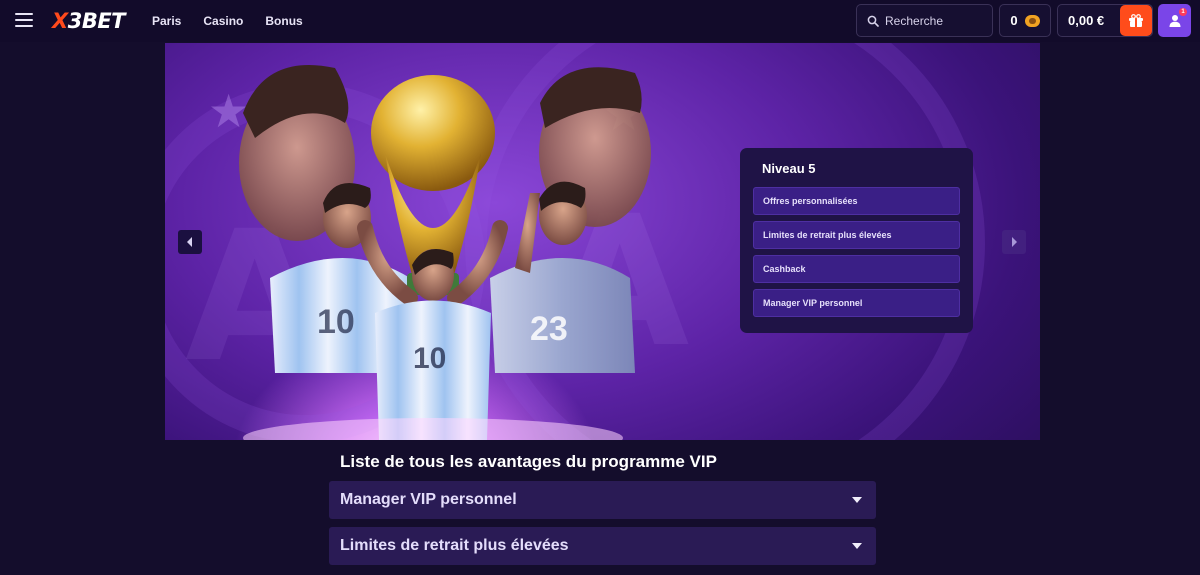  I want to click on profile-button: 1, so click(1174, 20).